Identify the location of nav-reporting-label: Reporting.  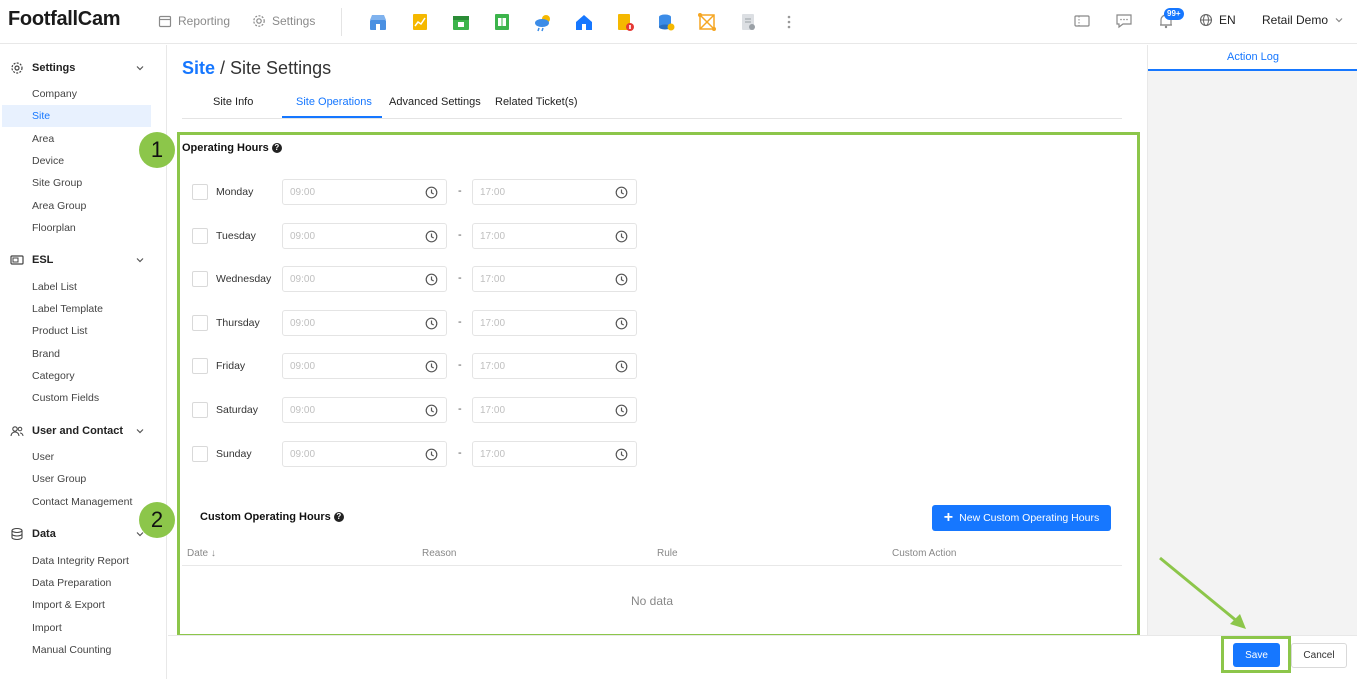
(204, 21).